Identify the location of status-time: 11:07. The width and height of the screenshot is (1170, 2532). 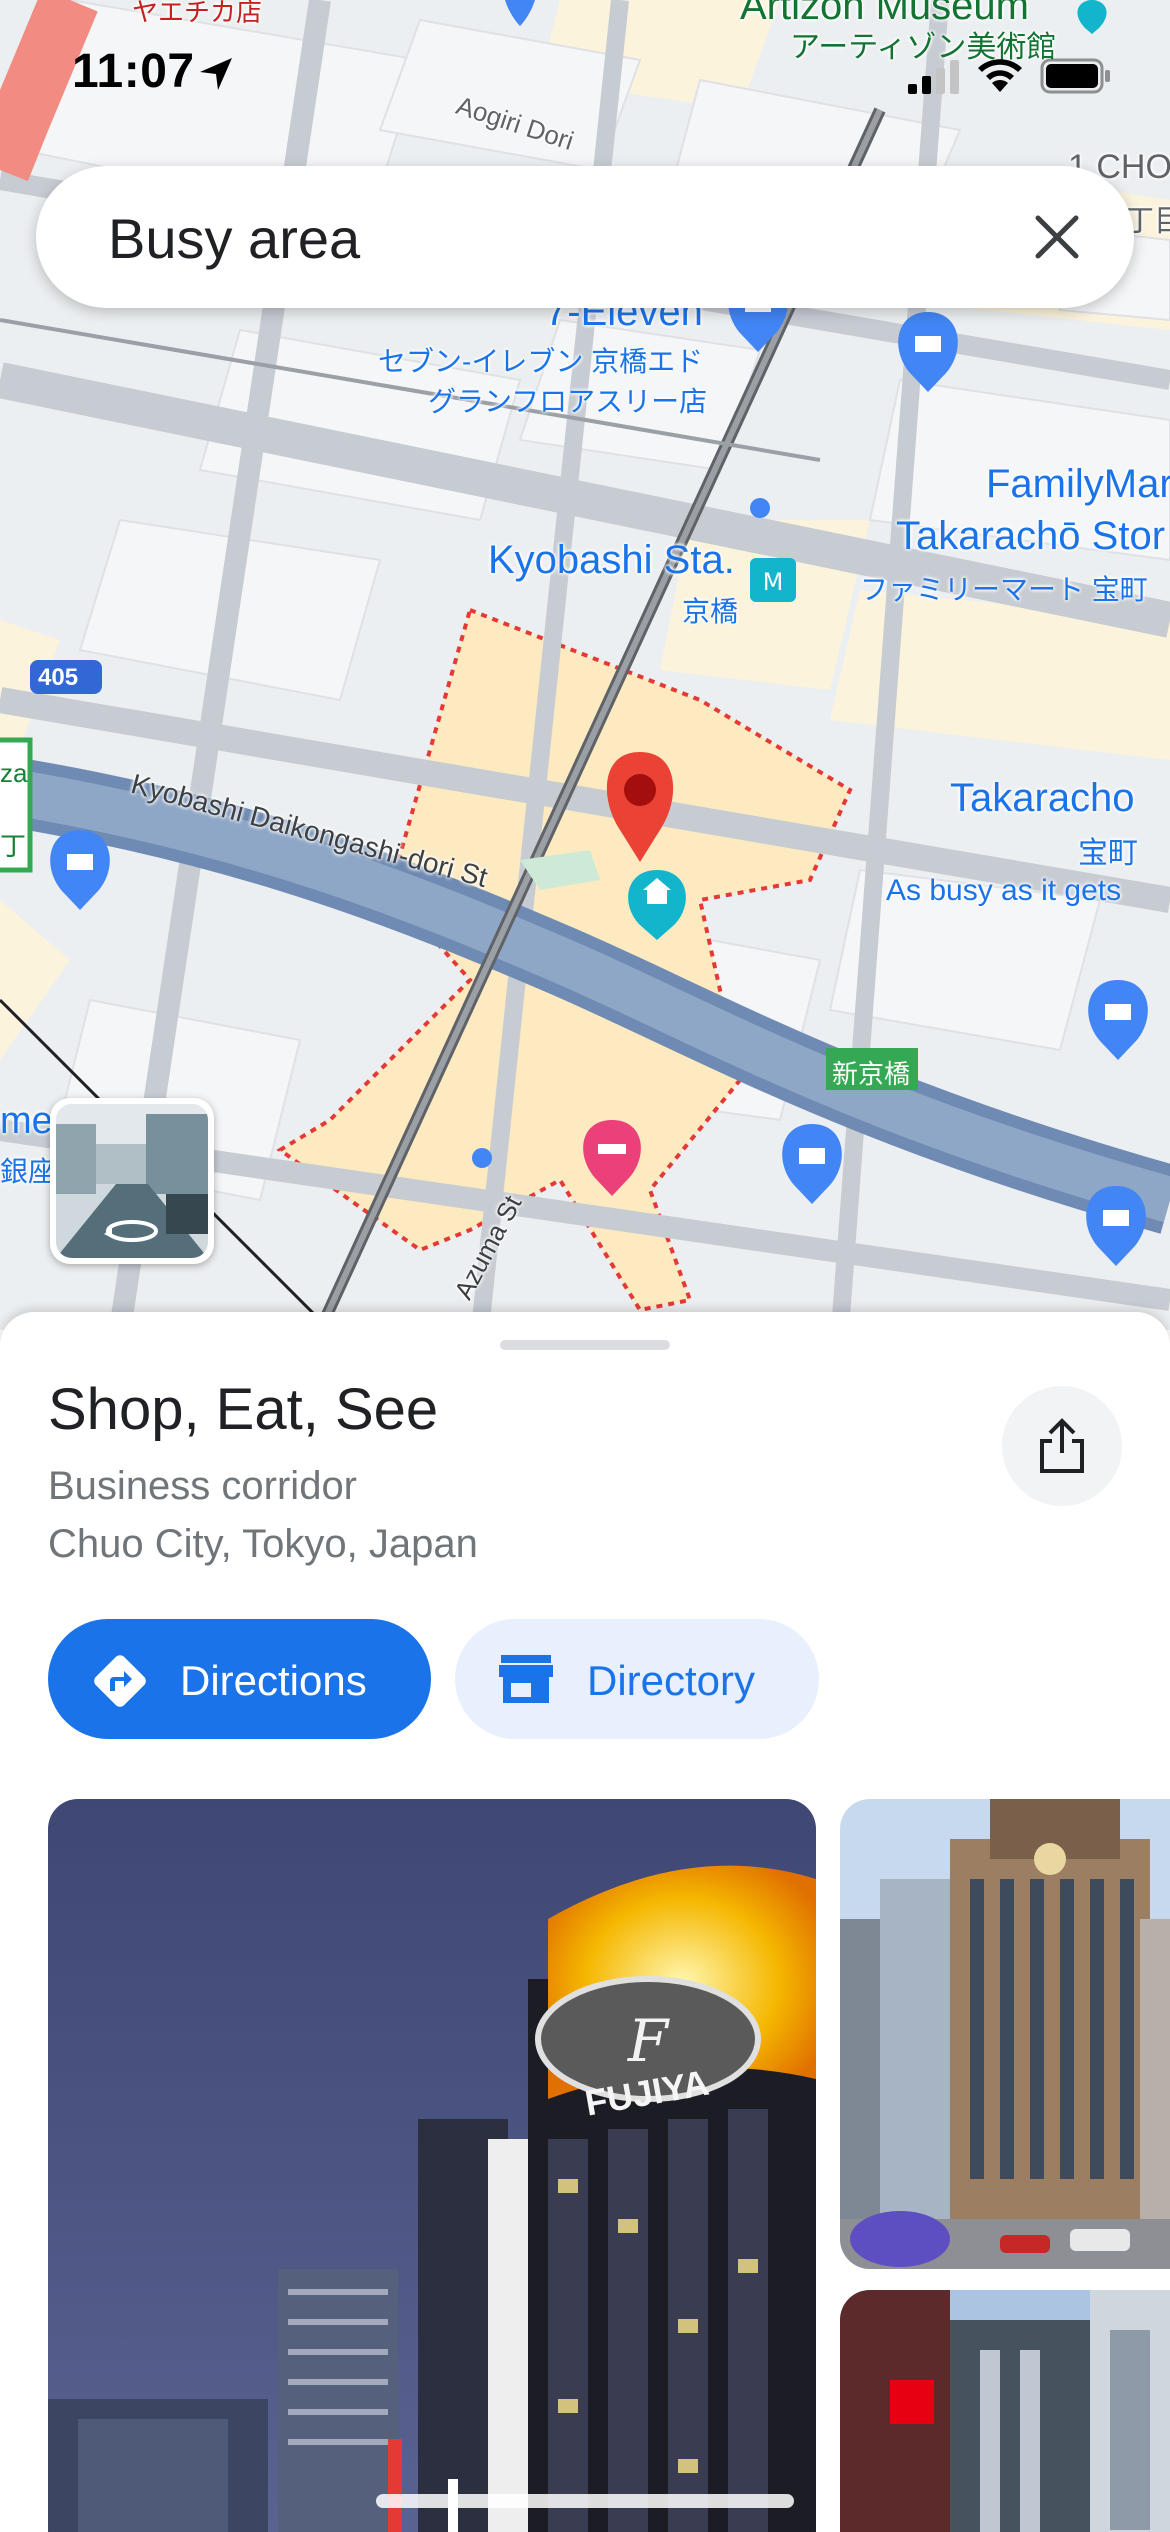
(133, 71).